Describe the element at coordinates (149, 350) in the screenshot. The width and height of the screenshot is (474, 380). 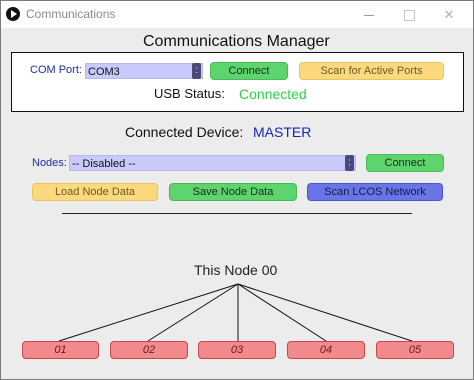
I see `child-node-button: 02` at that location.